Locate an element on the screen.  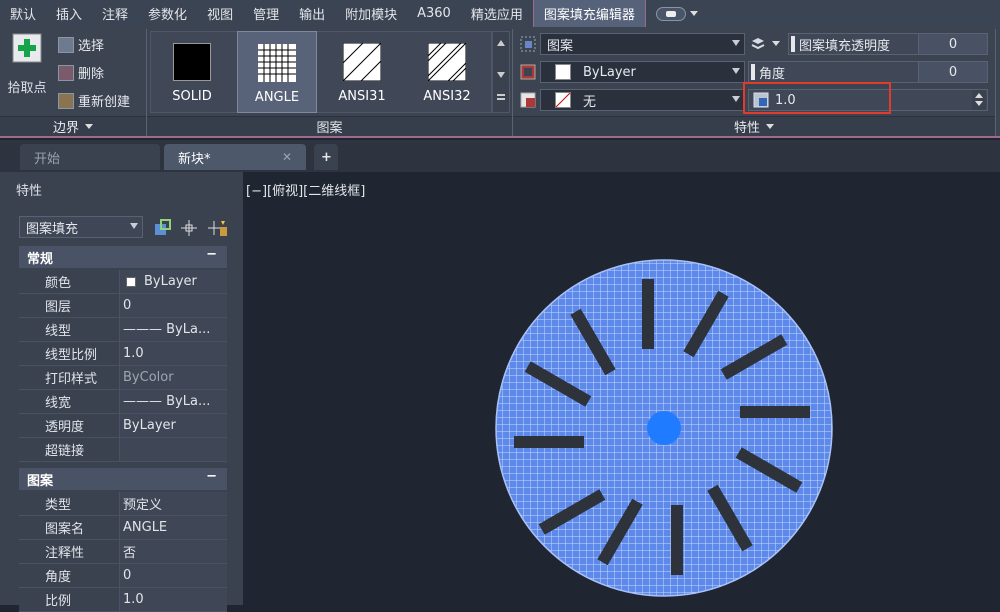
ribbon-toggle is located at coordinates (677, 13).